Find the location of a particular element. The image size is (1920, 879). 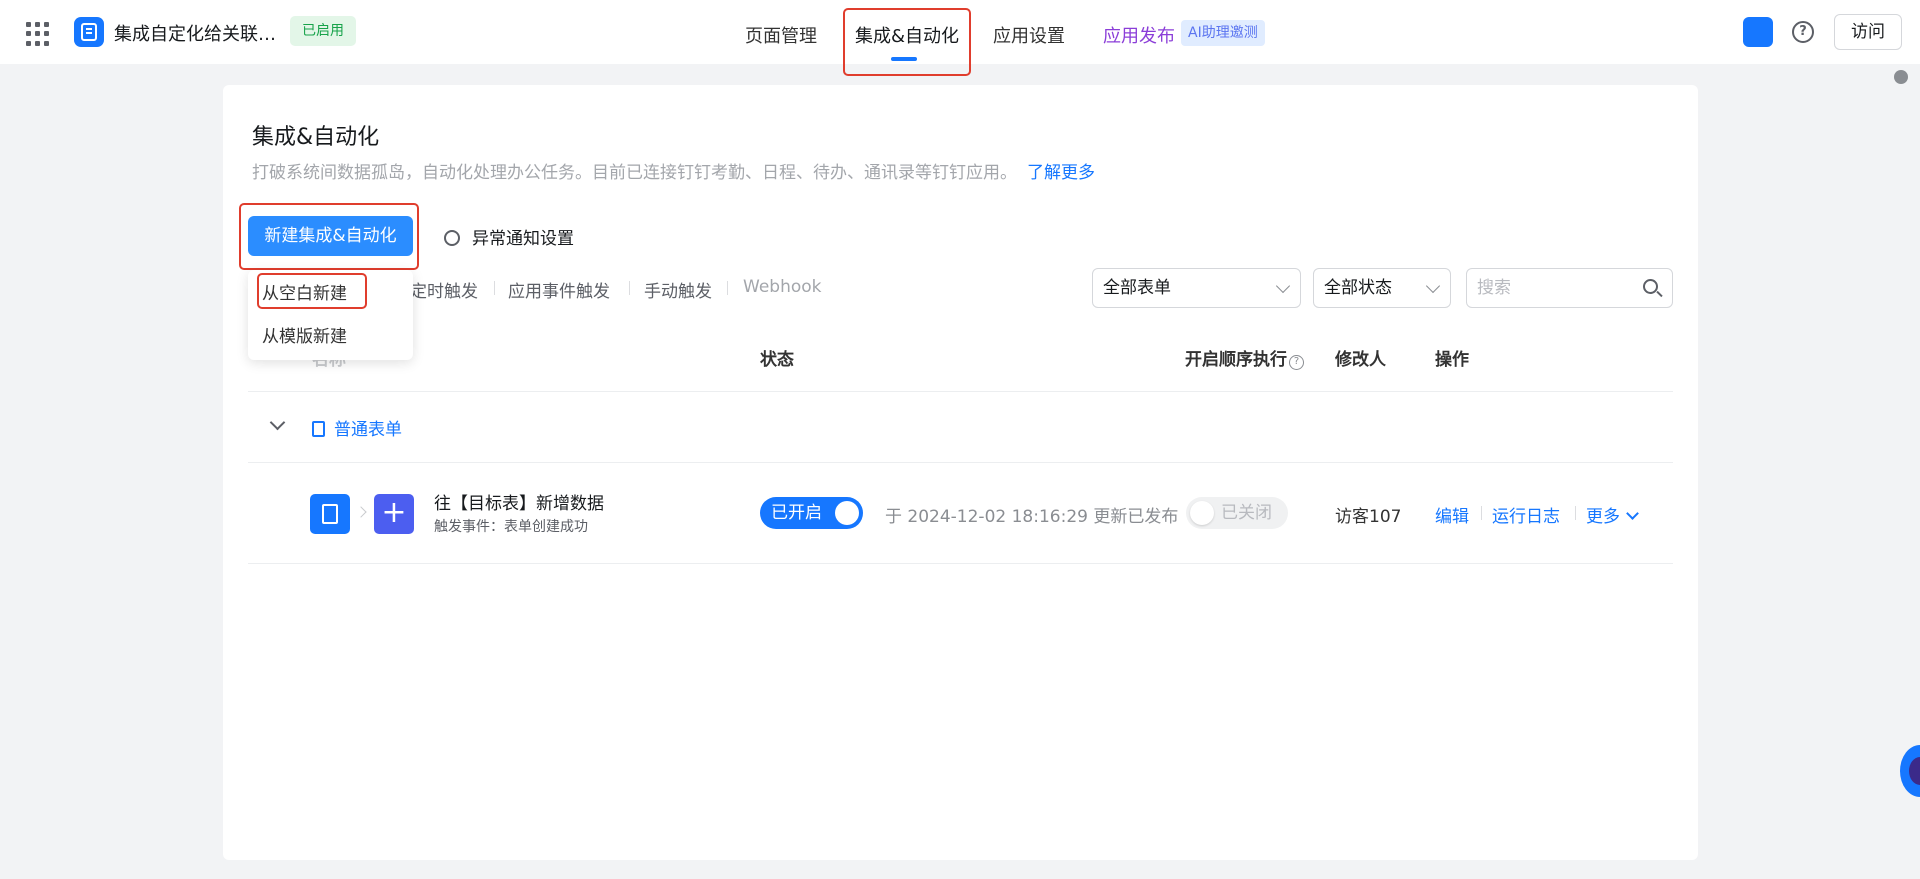

page-title: 集成&自动化 is located at coordinates (316, 137).